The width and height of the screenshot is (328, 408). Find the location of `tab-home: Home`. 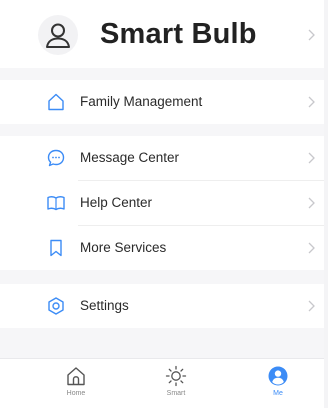

tab-home: Home is located at coordinates (76, 383).